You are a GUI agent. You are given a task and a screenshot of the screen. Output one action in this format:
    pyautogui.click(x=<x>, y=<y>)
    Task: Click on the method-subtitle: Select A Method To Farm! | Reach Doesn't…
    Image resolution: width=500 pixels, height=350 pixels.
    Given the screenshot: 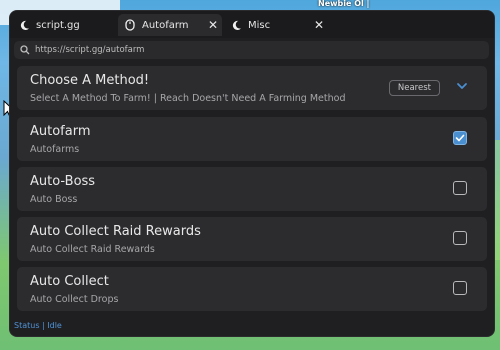 What is the action you would take?
    pyautogui.click(x=188, y=98)
    